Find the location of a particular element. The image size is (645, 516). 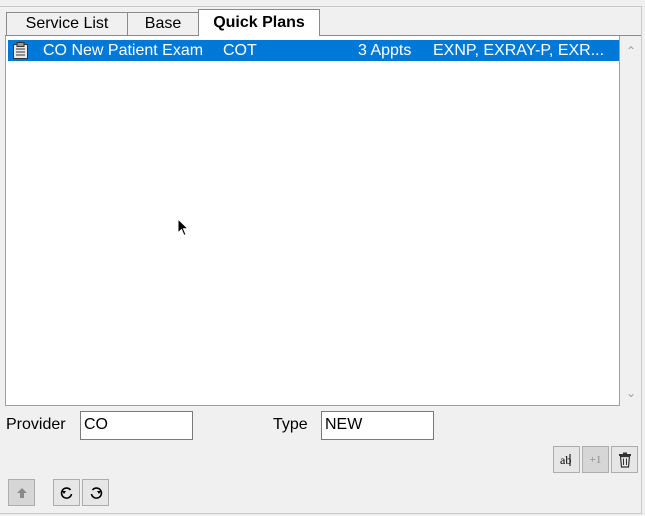

edit-icon: ab is located at coordinates (565, 460).